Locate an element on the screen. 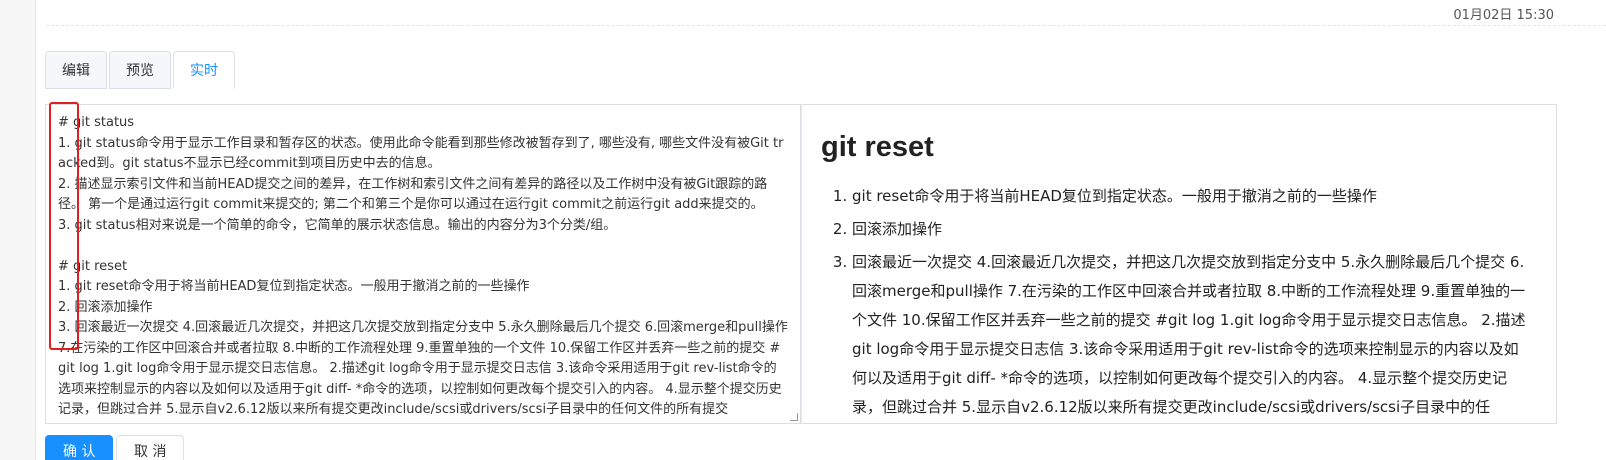  tab-preview: 预览 is located at coordinates (140, 70).